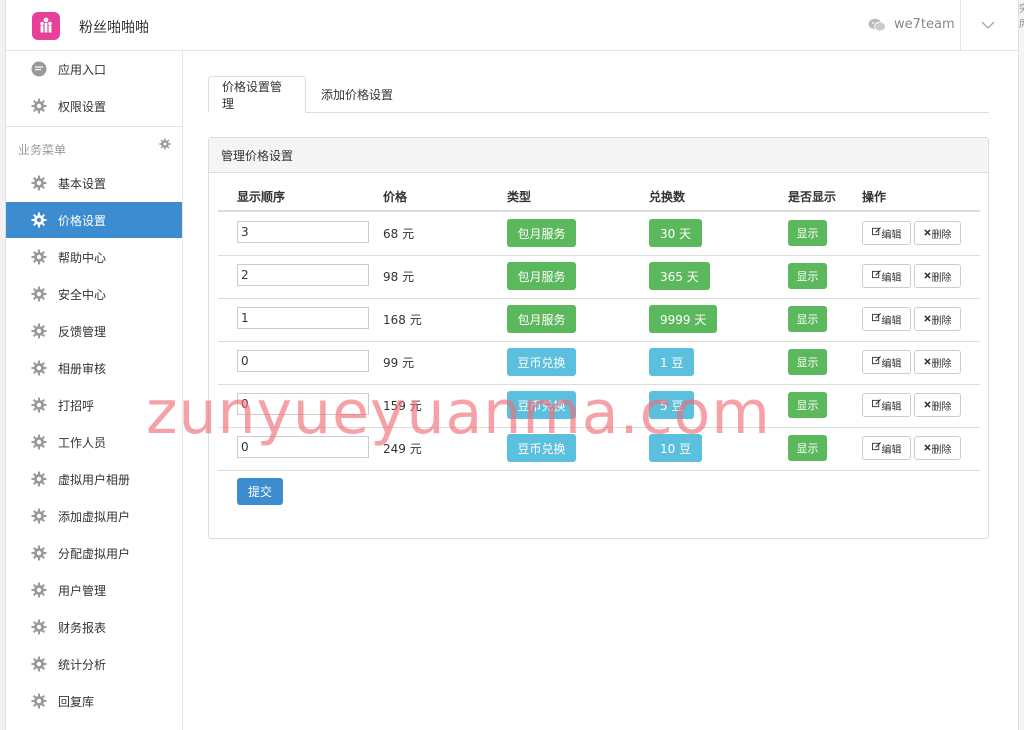  I want to click on col-header-amount: 兑换数, so click(667, 197).